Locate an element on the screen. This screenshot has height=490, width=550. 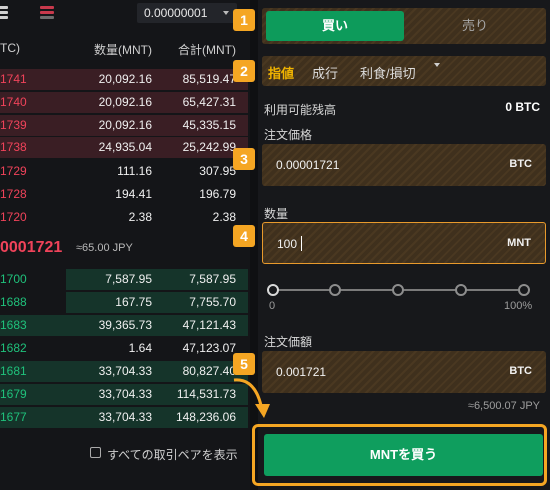
step-badge-3: 3 is located at coordinates (244, 159).